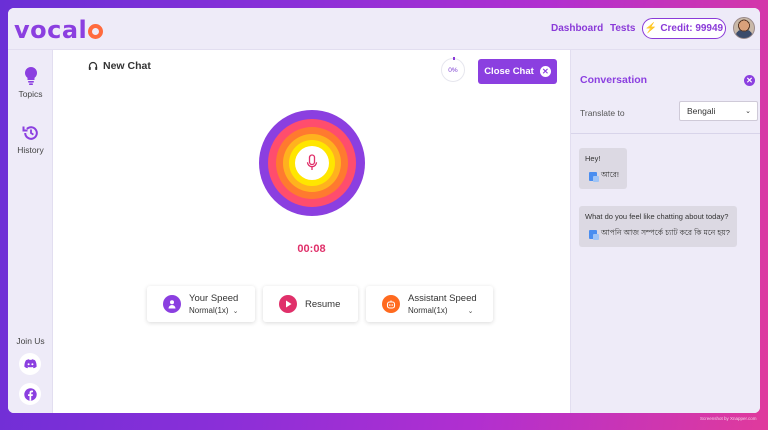 The width and height of the screenshot is (768, 430). Describe the element at coordinates (384, 29) in the screenshot. I see `top-header: vocal Dashboard Tests ⚡ Credit: 99949` at that location.